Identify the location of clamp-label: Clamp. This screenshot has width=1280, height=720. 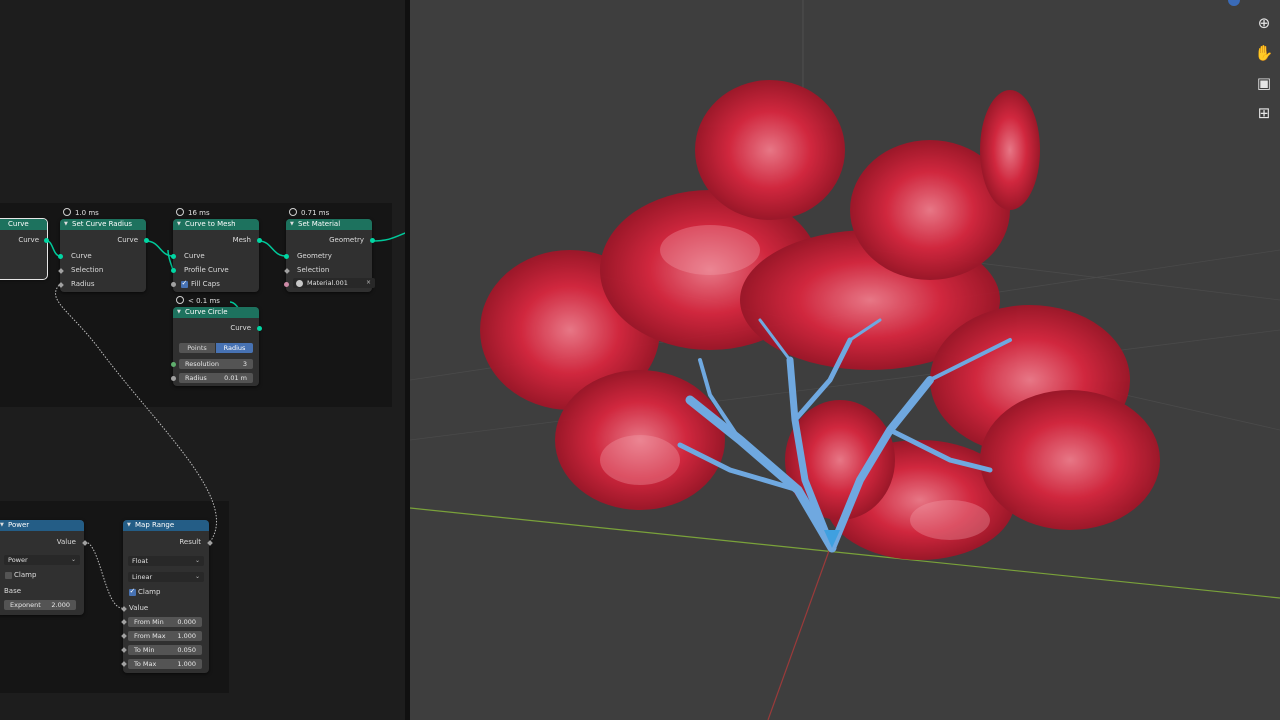
(149, 592).